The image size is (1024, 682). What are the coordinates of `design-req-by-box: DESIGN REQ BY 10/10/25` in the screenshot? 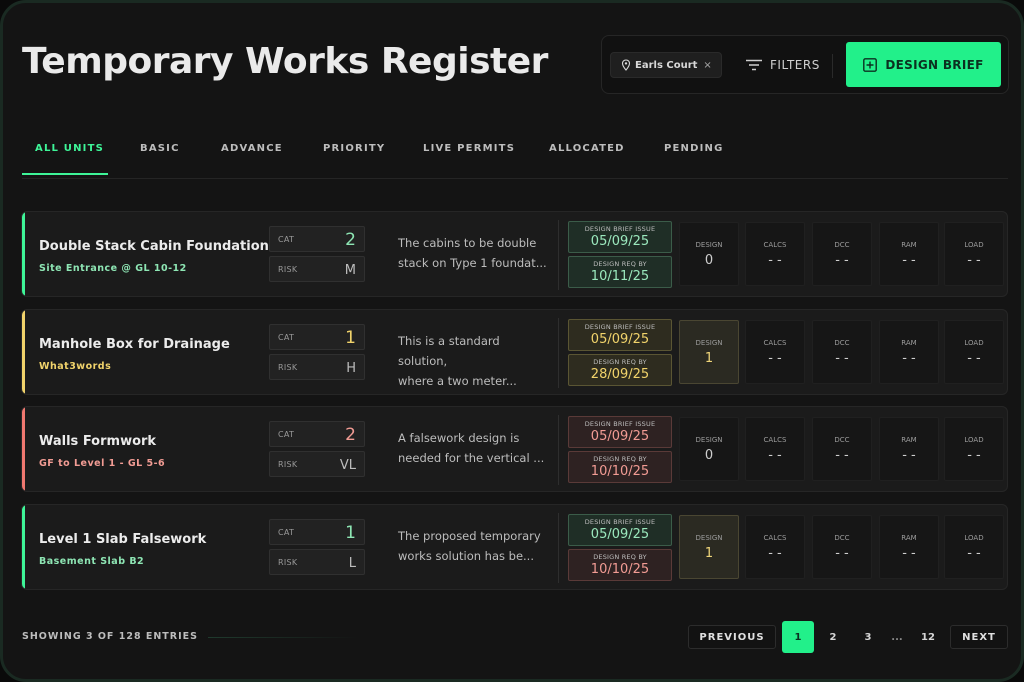 It's located at (620, 467).